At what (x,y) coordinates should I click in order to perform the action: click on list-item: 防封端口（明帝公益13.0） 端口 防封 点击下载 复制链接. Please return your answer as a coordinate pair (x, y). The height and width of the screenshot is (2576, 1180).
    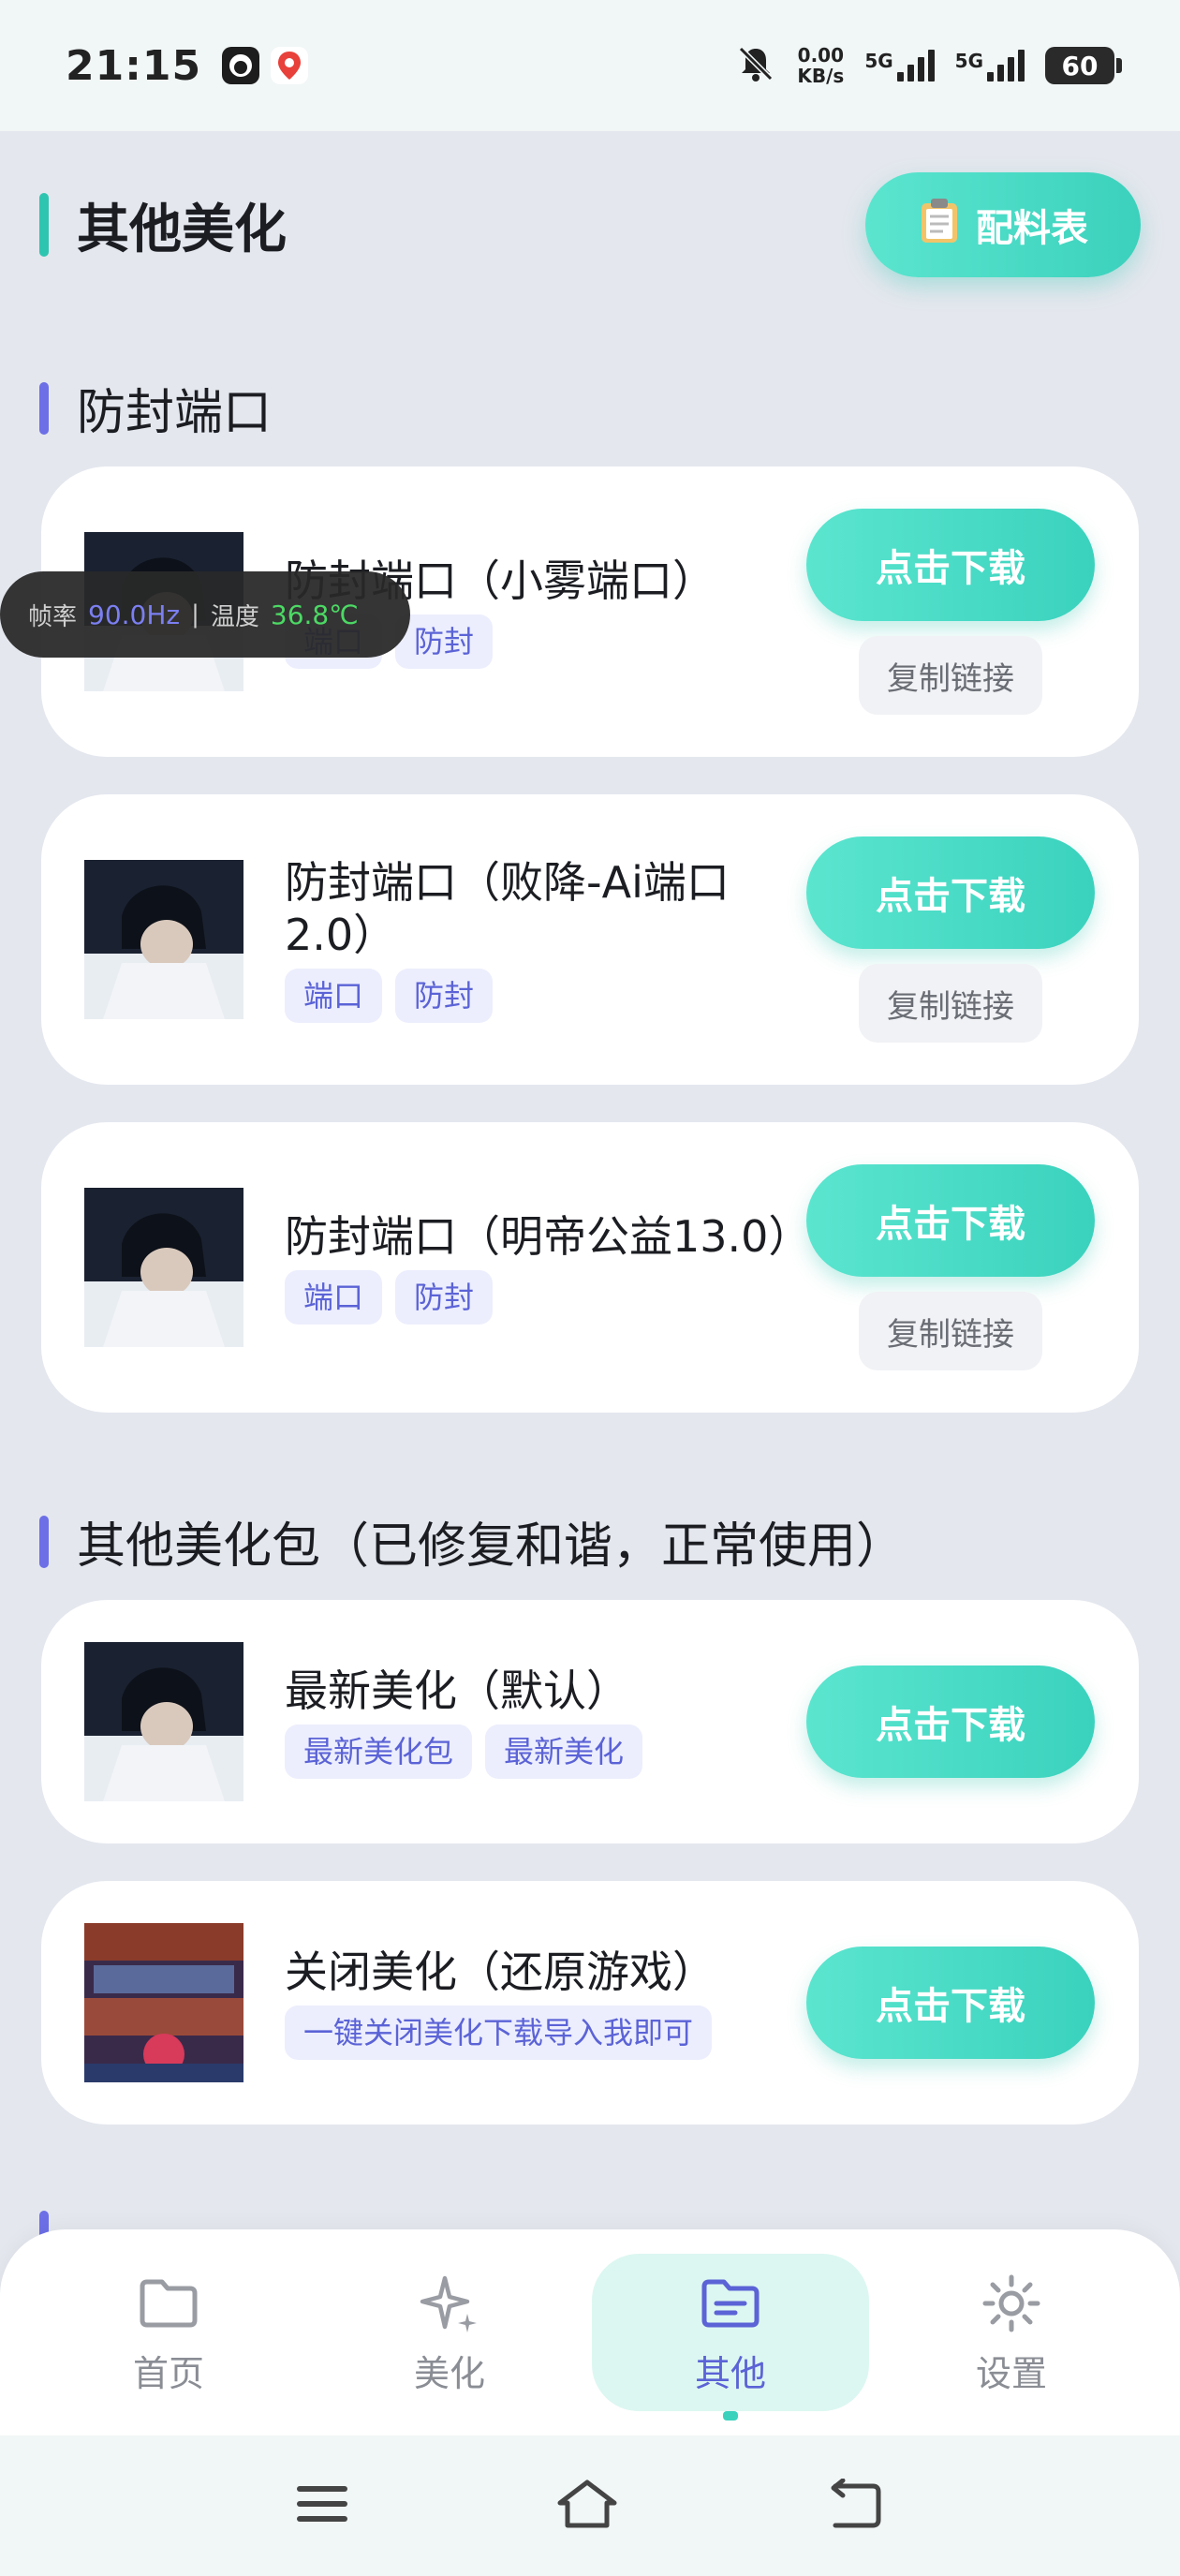
    Looking at the image, I should click on (590, 1267).